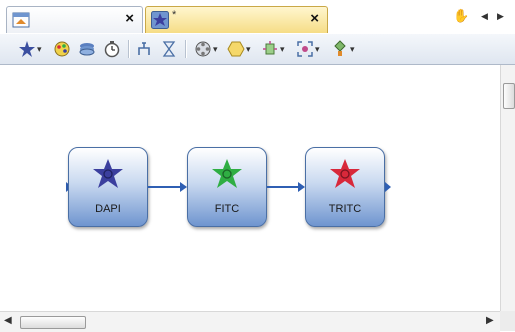 This screenshot has width=515, height=332. Describe the element at coordinates (203, 49) in the screenshot. I see `filter-wheel-icon` at that location.